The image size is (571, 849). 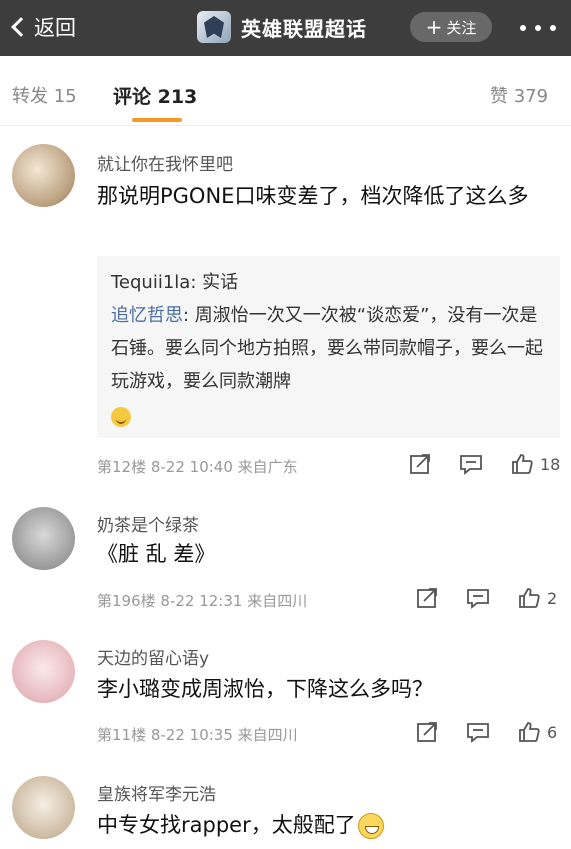 I want to click on quote-line: Tequii1la: 实话, so click(x=328, y=282).